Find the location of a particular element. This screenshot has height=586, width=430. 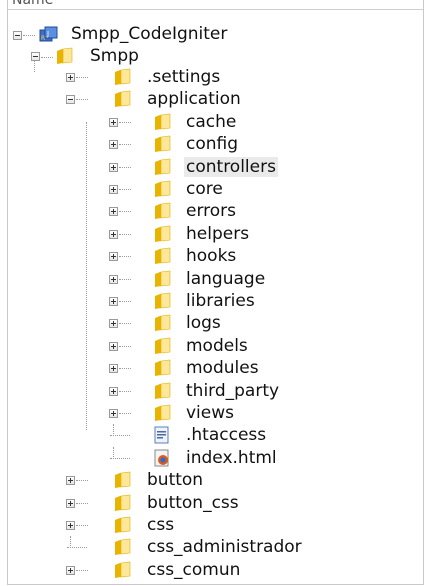

collapse-toggle-application is located at coordinates (70, 99).